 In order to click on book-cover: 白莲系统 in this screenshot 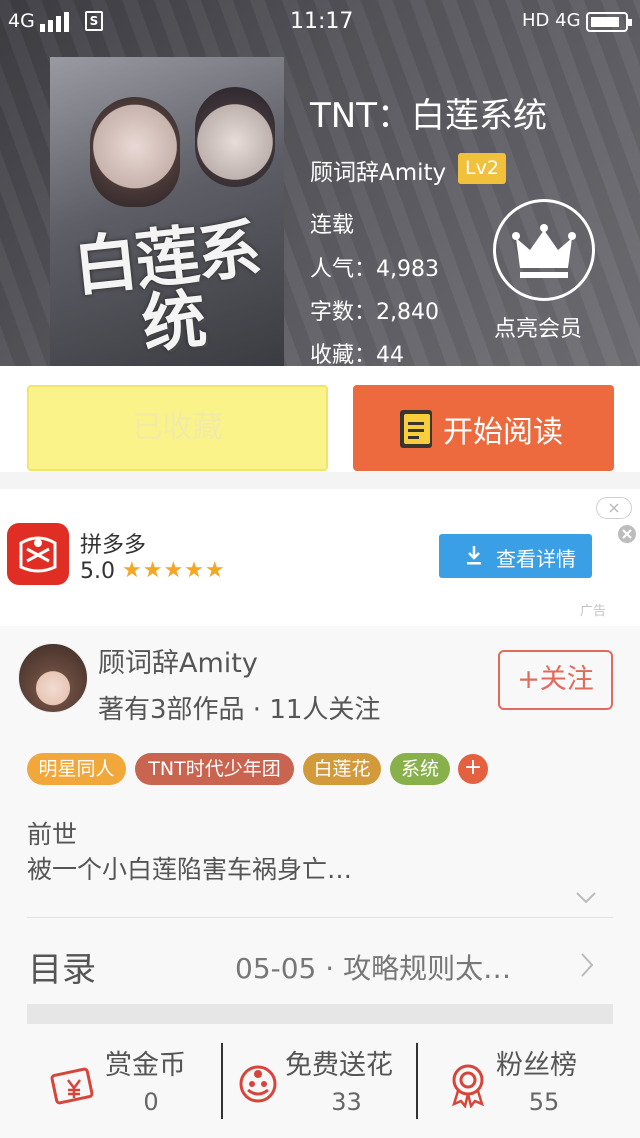, I will do `click(167, 211)`.